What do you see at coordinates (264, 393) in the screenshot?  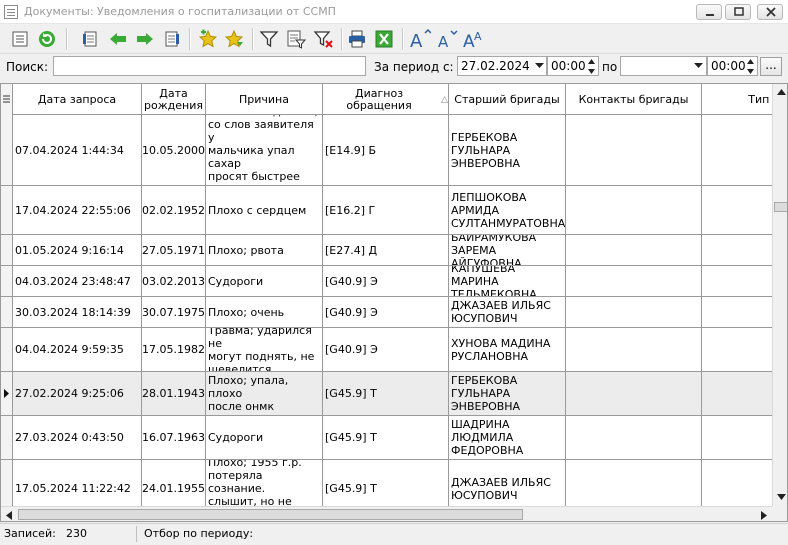 I see `cell-reason: Плохо; упала, плохо после онмк` at bounding box center [264, 393].